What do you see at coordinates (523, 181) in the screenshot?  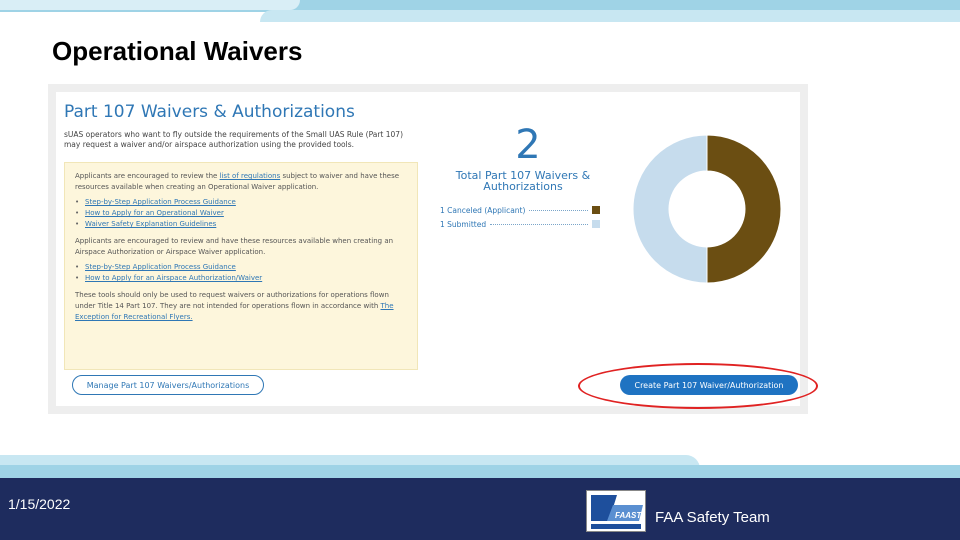 I see `total-label: Total Part 107 Waivers & Authorizations` at bounding box center [523, 181].